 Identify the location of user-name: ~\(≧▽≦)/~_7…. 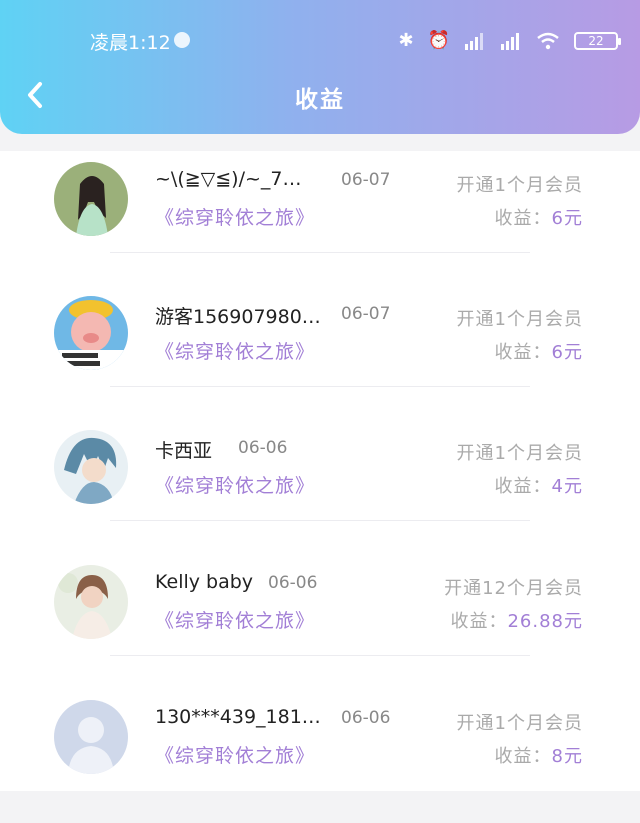
(228, 179).